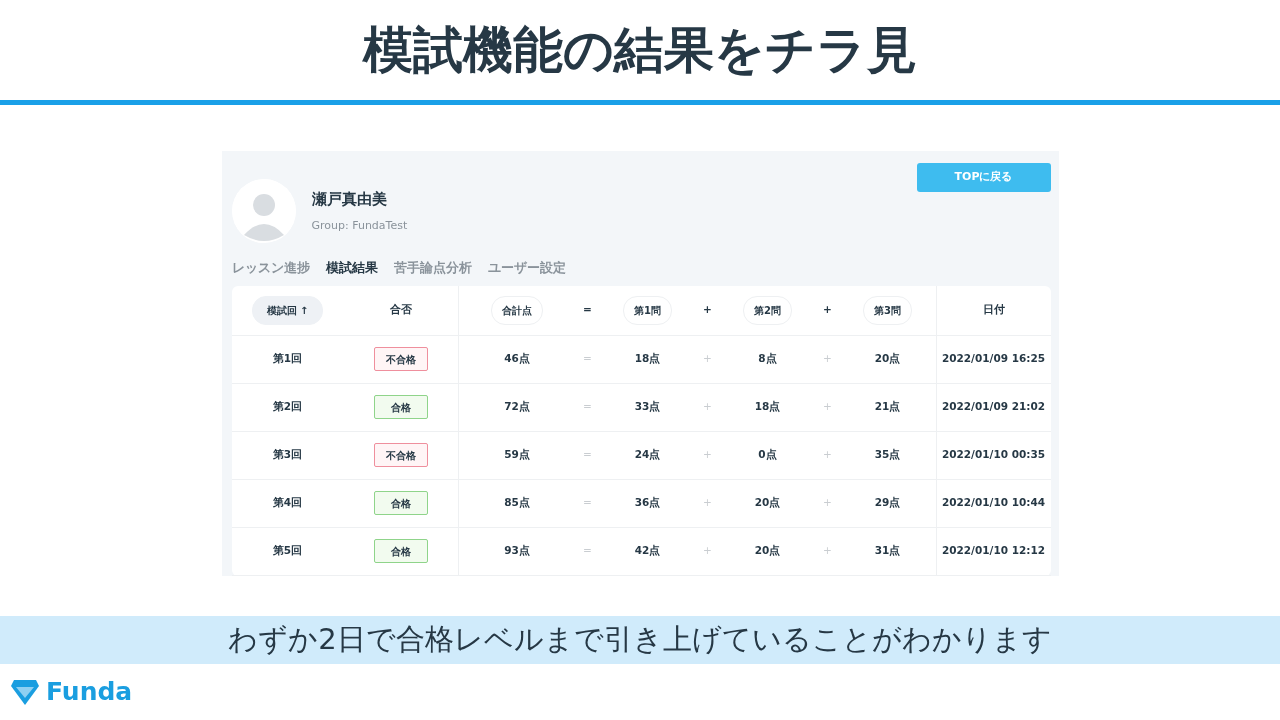 This screenshot has width=1280, height=720. I want to click on table-cell-text: 42点, so click(647, 551).